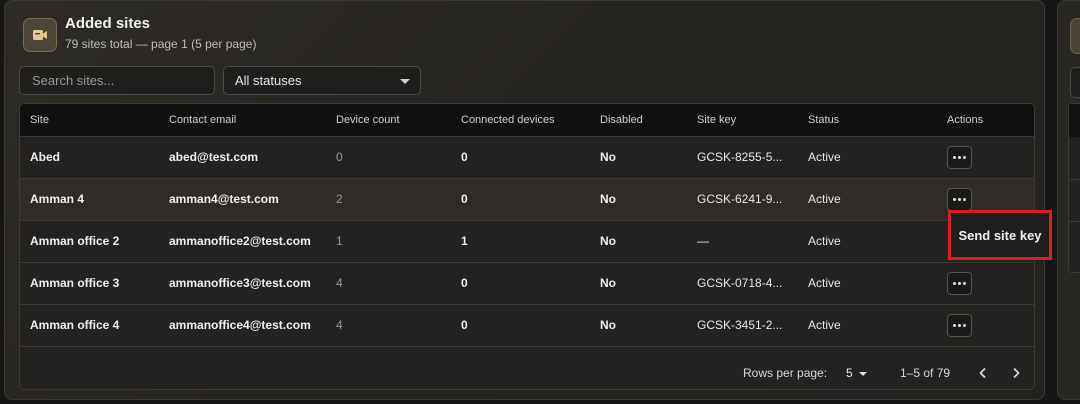  I want to click on secondary-panel, so click(1068, 200).